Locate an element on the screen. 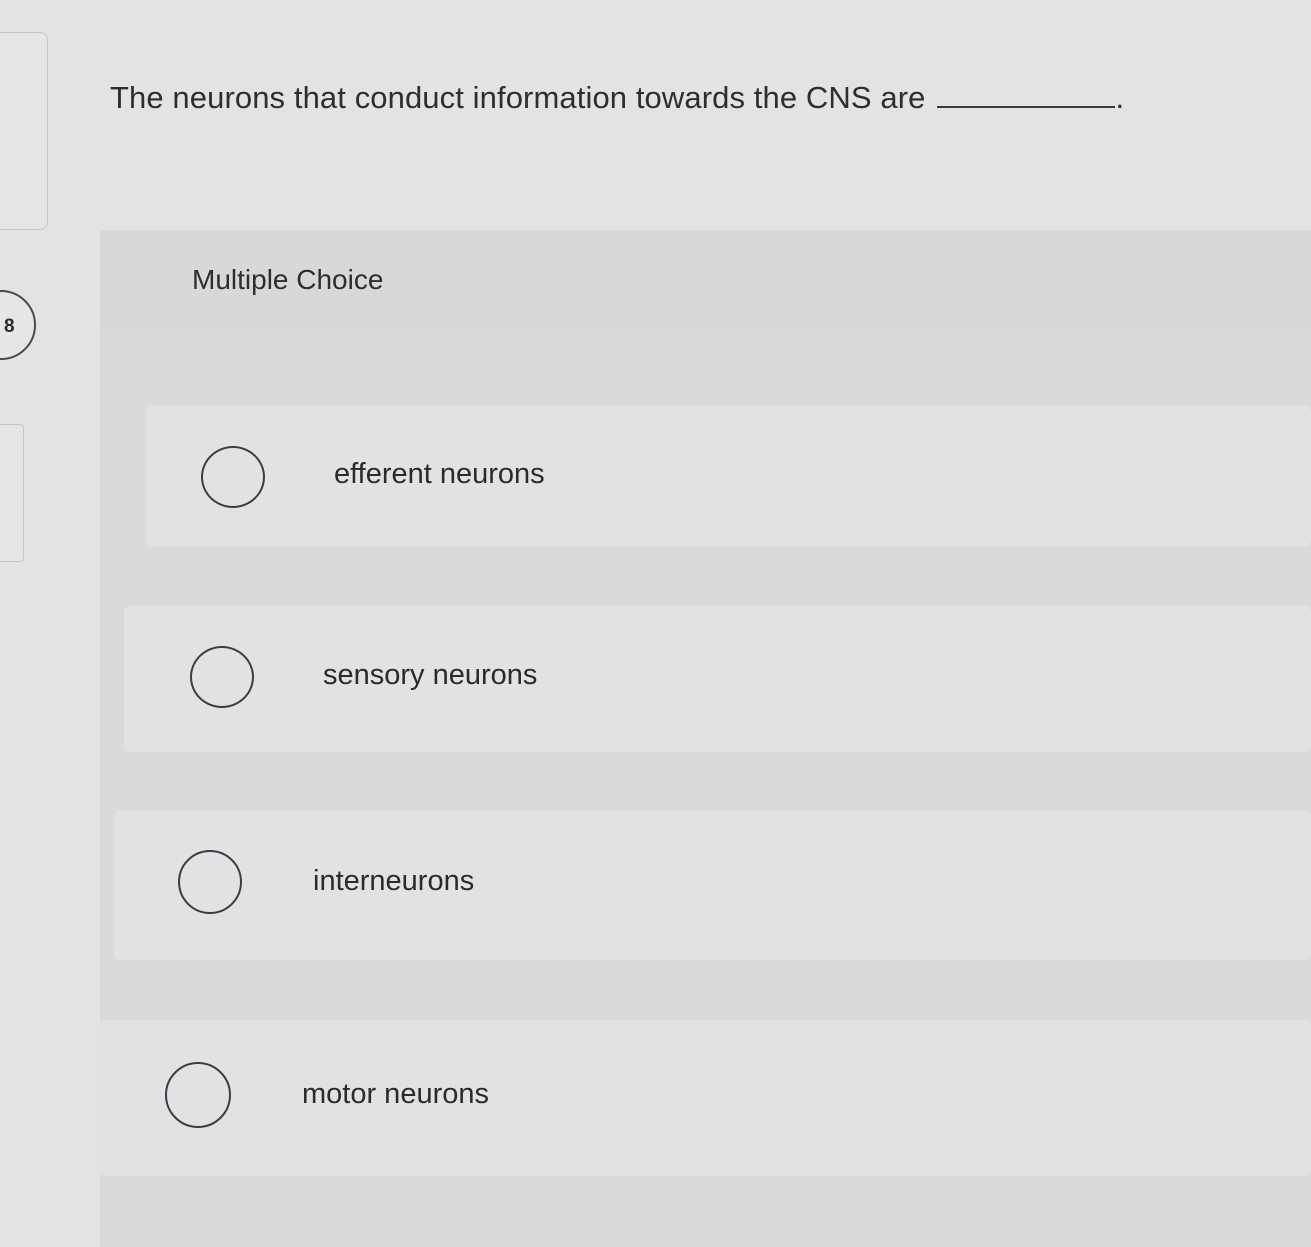 The width and height of the screenshot is (1311, 1247). answer-option-efferent: efferent neurons is located at coordinates (728, 476).